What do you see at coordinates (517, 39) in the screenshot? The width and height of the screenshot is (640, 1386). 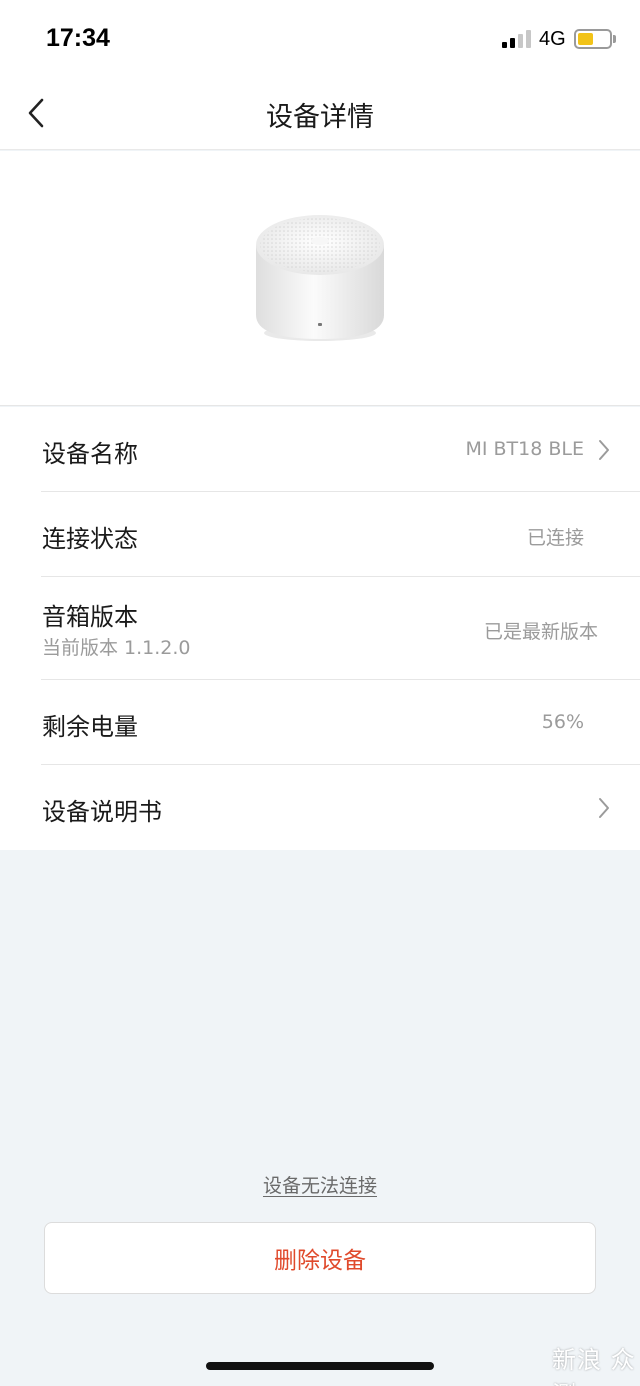 I see `signal-icon` at bounding box center [517, 39].